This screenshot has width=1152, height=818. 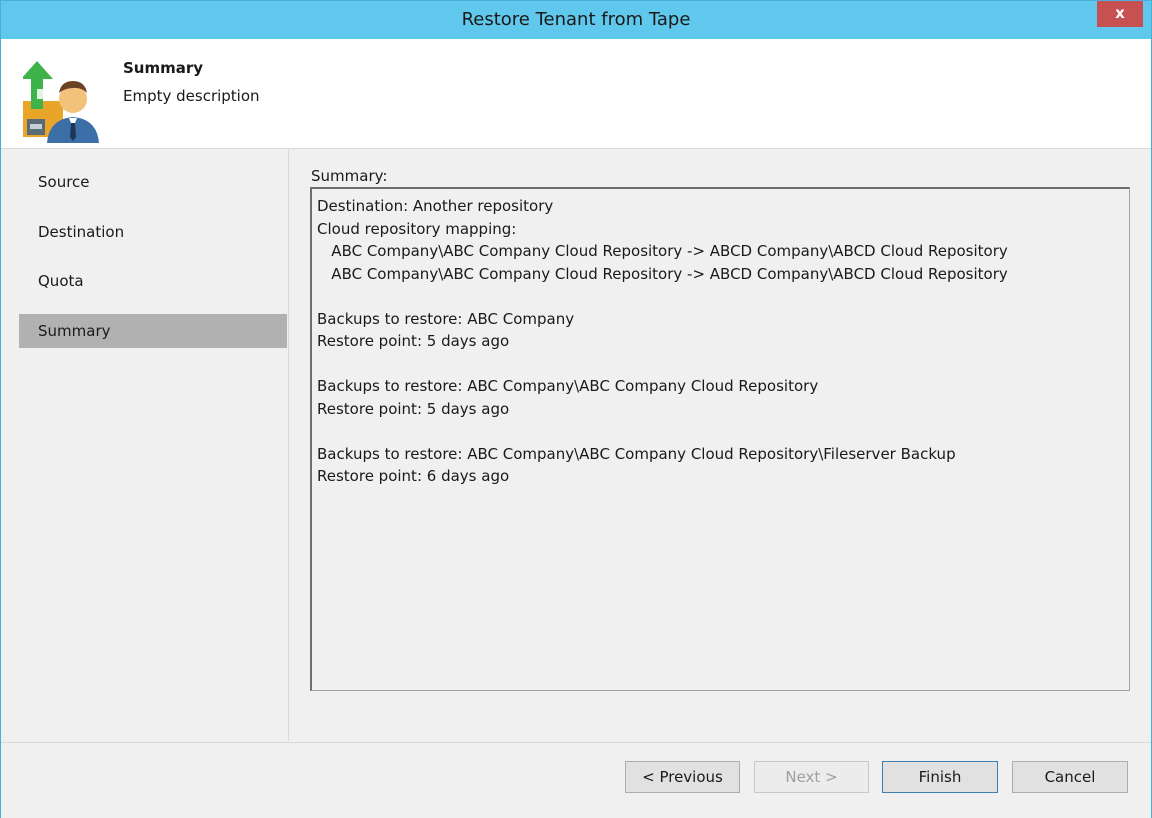 I want to click on sidebar-item-summary: Summary, so click(x=153, y=331).